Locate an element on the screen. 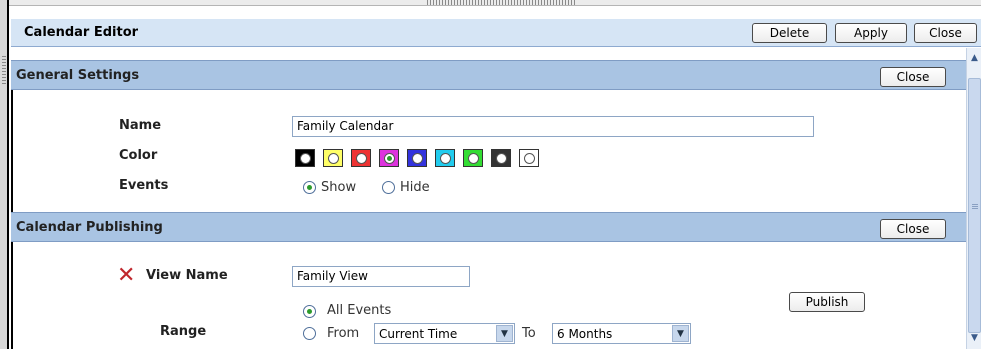 The height and width of the screenshot is (349, 981). name-input: Family Calendar is located at coordinates (553, 126).